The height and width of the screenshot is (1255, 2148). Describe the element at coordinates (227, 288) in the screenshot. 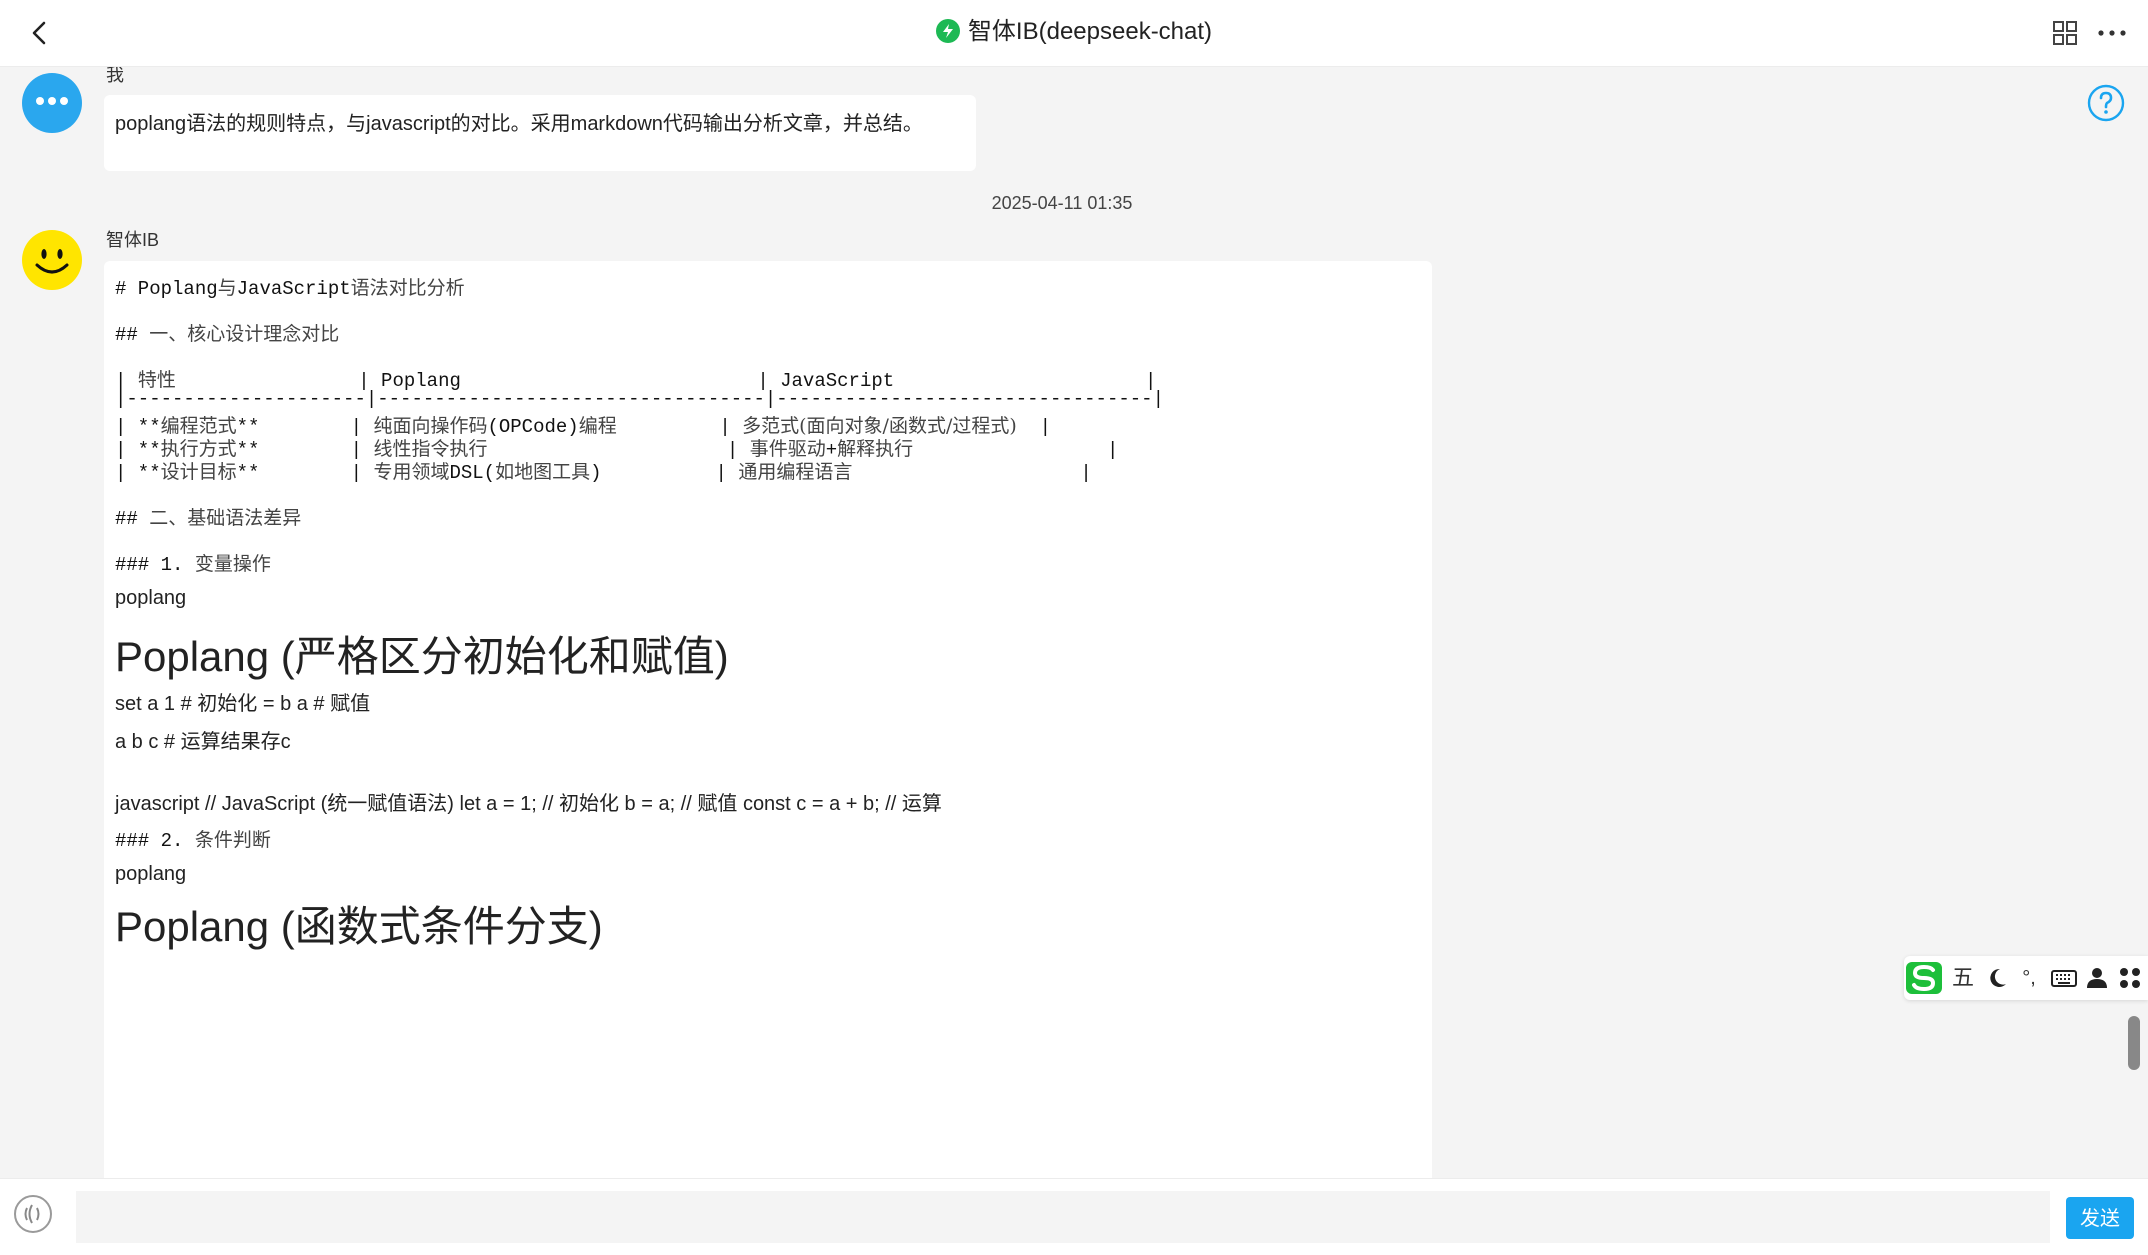

I see `markdown-text-segment: 与` at that location.